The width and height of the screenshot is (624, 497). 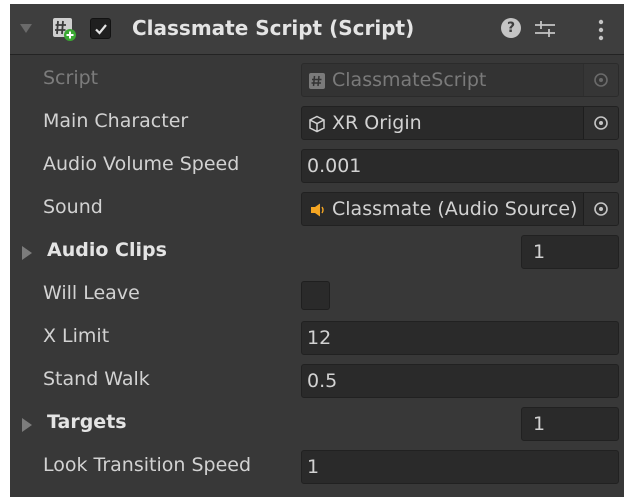 I want to click on foldout-arrow-down-icon, so click(x=26, y=28).